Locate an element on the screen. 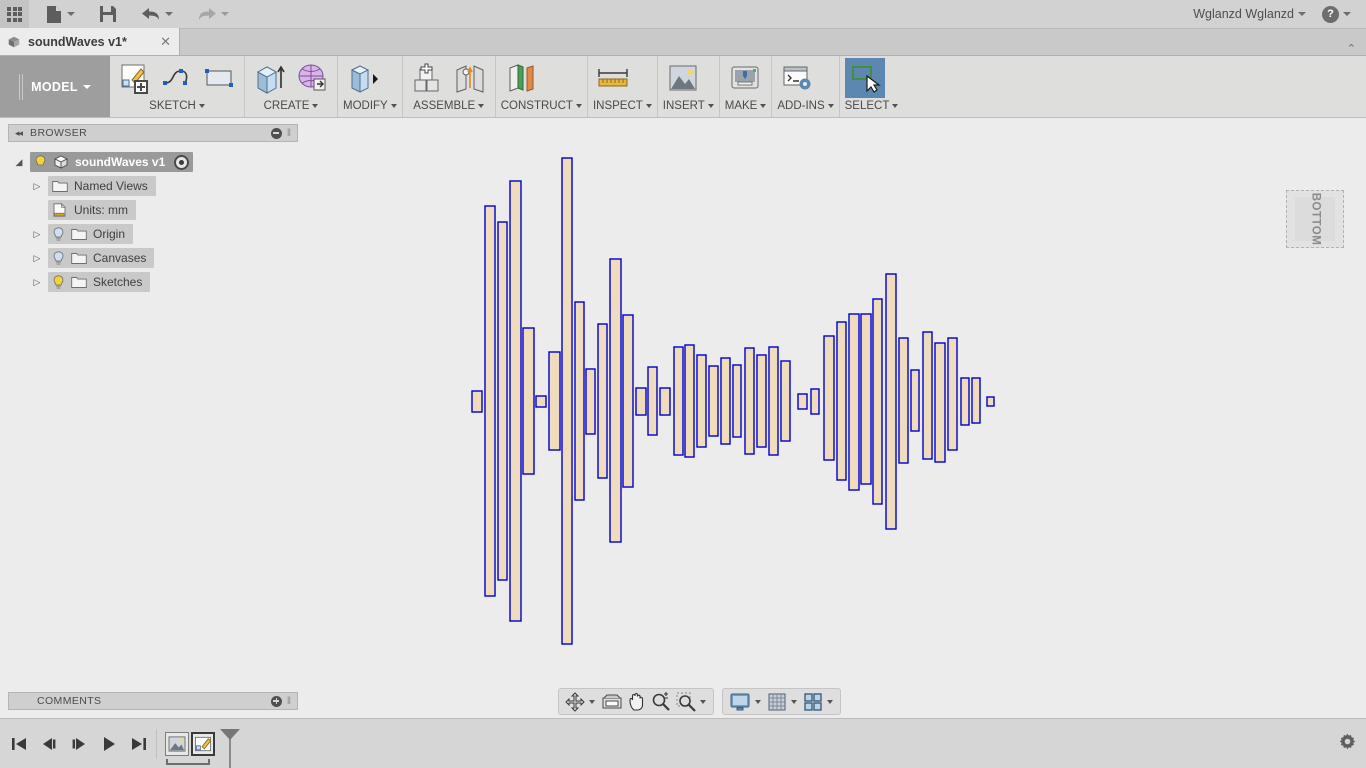 The height and width of the screenshot is (768, 1366). expand-arrow-icon: ◢ is located at coordinates (19, 162).